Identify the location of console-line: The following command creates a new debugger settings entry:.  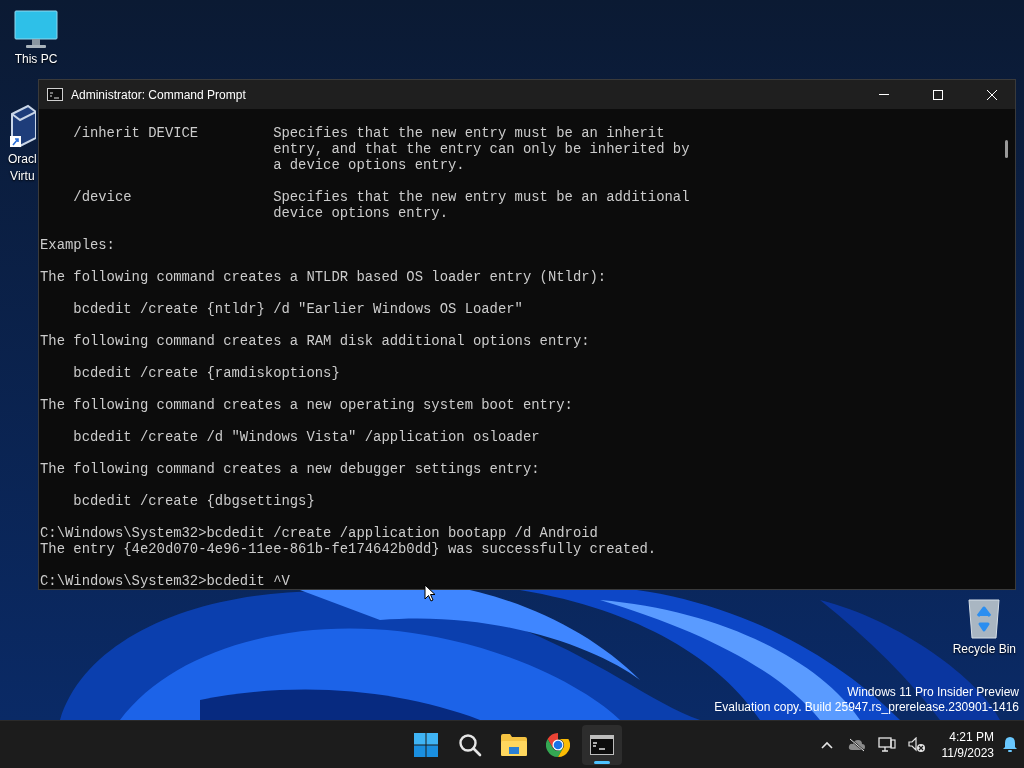
(290, 469).